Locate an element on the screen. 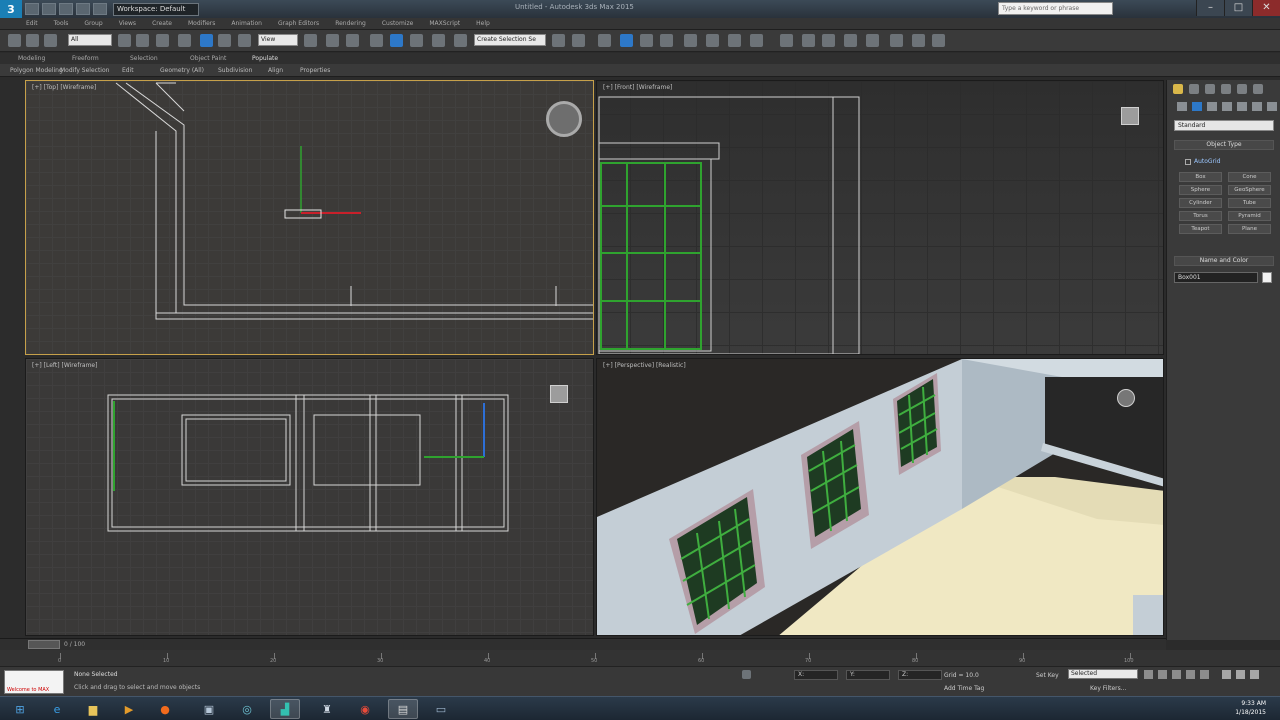  select-manipulate-icon is located at coordinates (332, 40).